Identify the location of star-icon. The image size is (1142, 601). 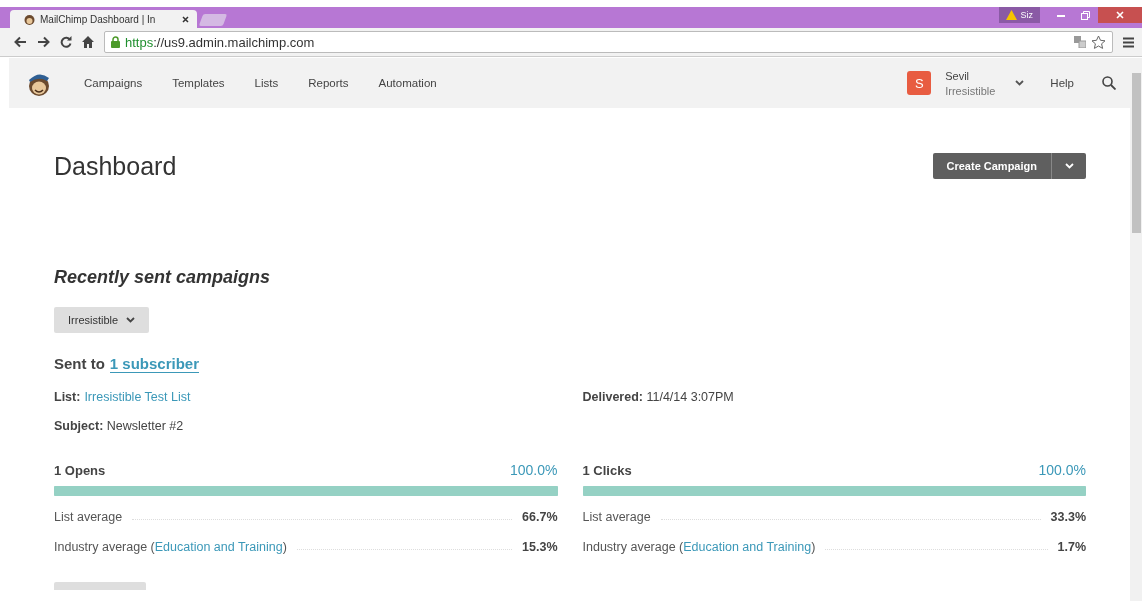
(1098, 42).